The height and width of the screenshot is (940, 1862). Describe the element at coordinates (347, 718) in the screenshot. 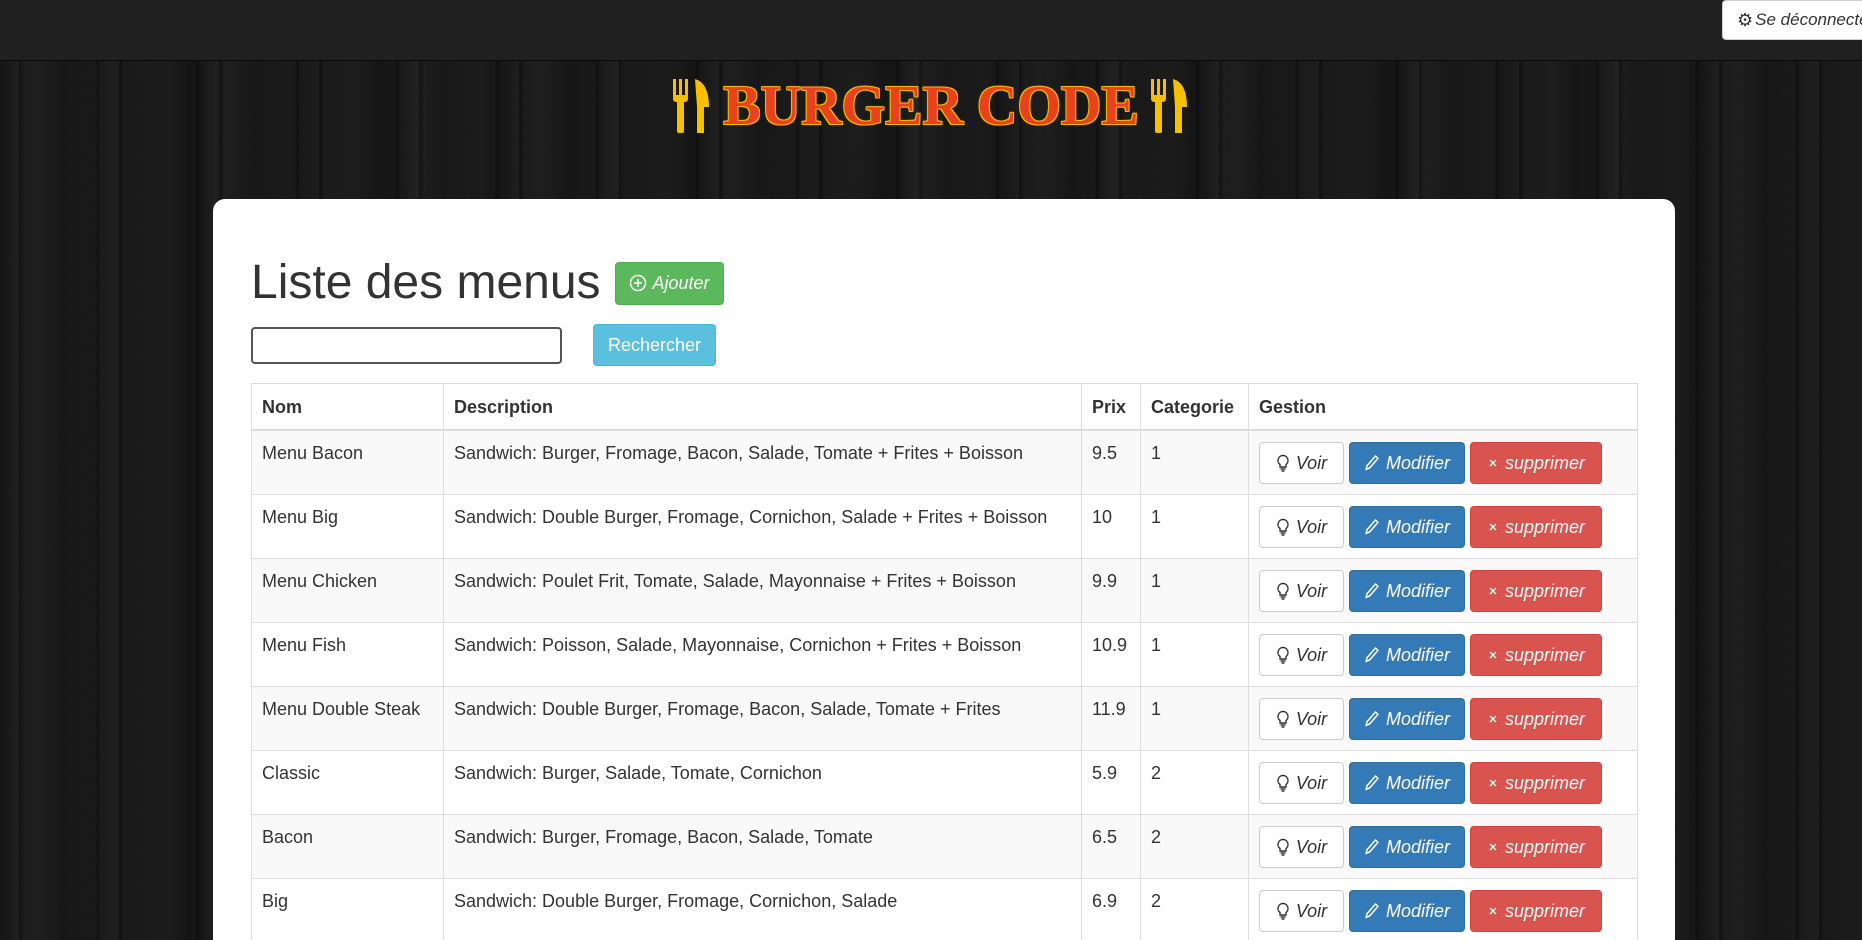

I see `cell-nom: Menu Double Steak` at that location.